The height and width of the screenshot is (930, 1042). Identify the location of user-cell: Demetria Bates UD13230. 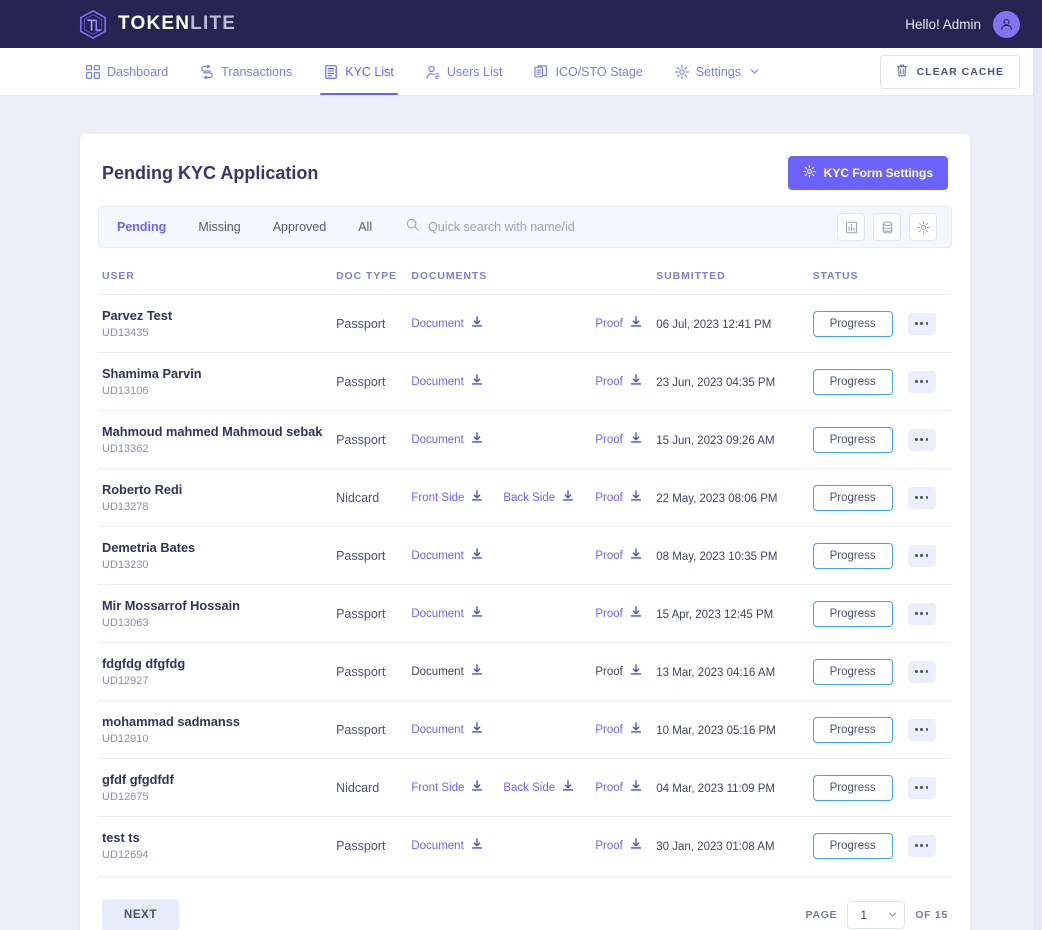
(217, 556).